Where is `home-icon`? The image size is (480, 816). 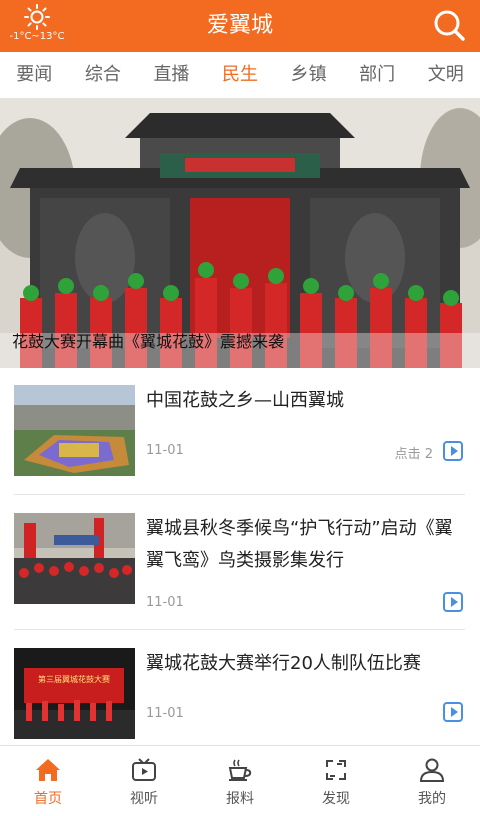
home-icon is located at coordinates (48, 770).